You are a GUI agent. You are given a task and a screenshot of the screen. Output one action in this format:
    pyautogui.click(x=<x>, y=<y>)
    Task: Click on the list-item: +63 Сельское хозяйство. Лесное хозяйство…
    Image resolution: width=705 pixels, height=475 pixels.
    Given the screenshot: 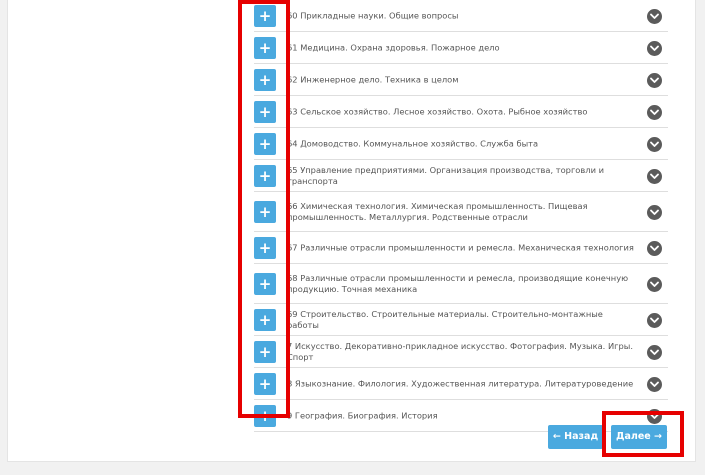 What is the action you would take?
    pyautogui.click(x=461, y=112)
    